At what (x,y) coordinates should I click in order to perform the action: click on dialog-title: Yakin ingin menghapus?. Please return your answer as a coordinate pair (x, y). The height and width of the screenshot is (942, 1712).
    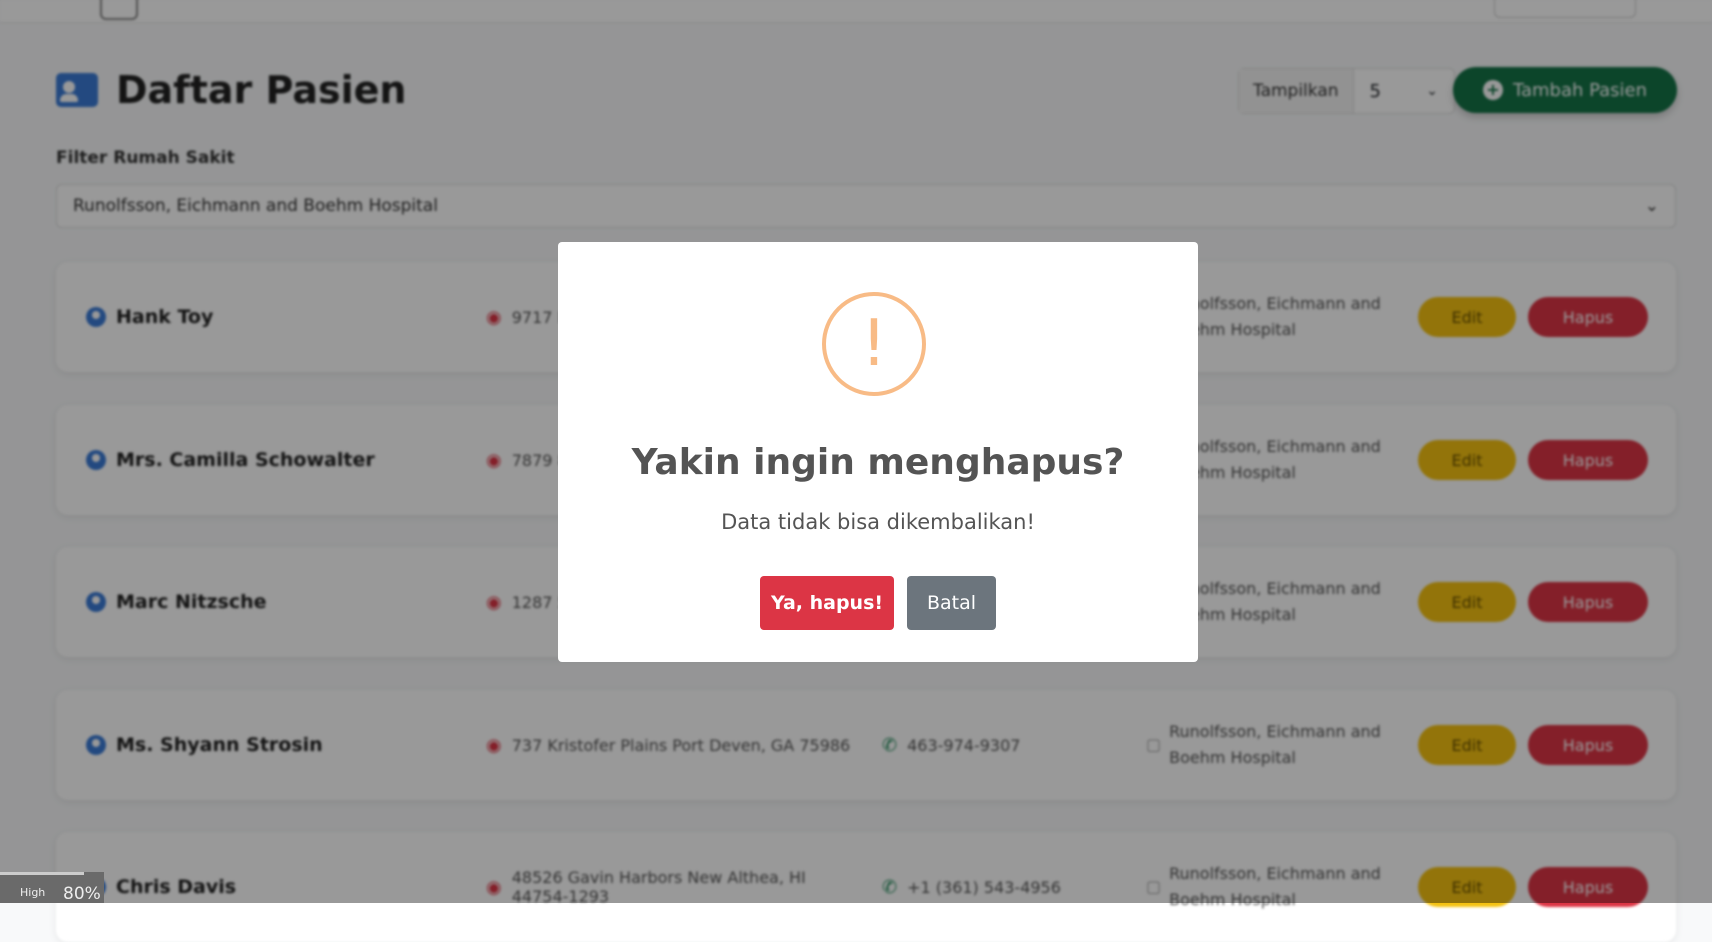
    Looking at the image, I should click on (878, 462).